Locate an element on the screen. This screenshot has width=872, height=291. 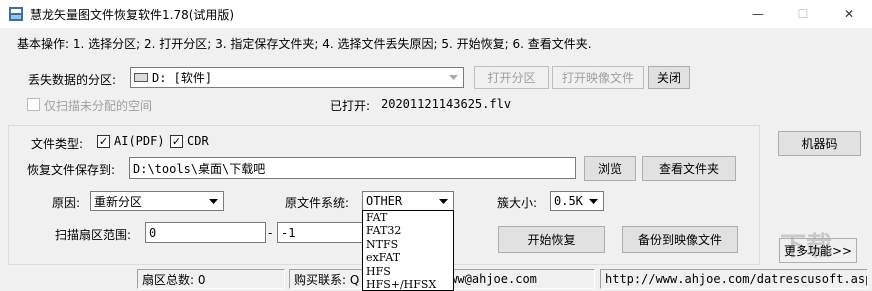
more-features-button: 更多功能>> is located at coordinates (818, 250).